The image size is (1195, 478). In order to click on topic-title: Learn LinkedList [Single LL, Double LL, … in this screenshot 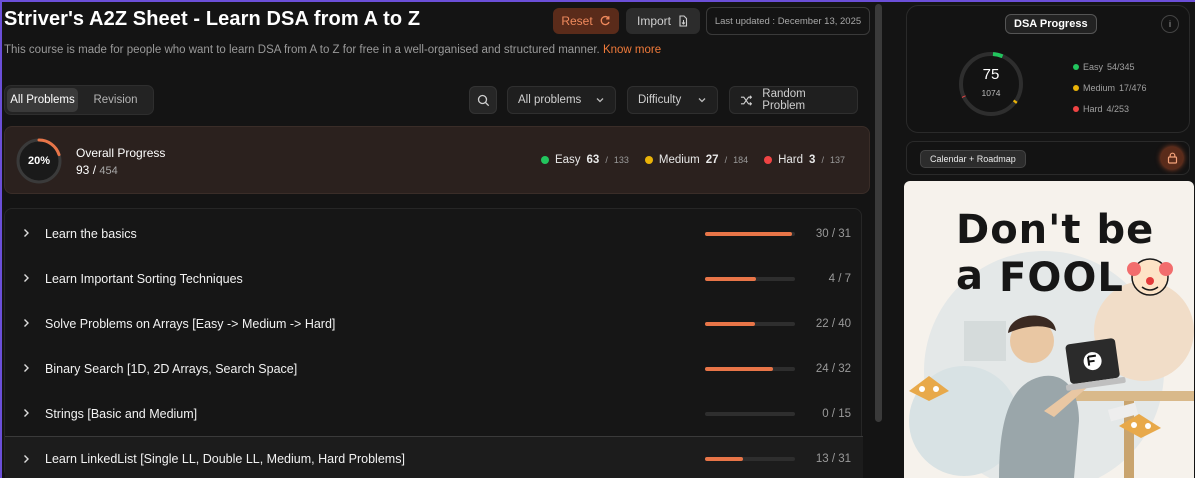, I will do `click(225, 459)`.